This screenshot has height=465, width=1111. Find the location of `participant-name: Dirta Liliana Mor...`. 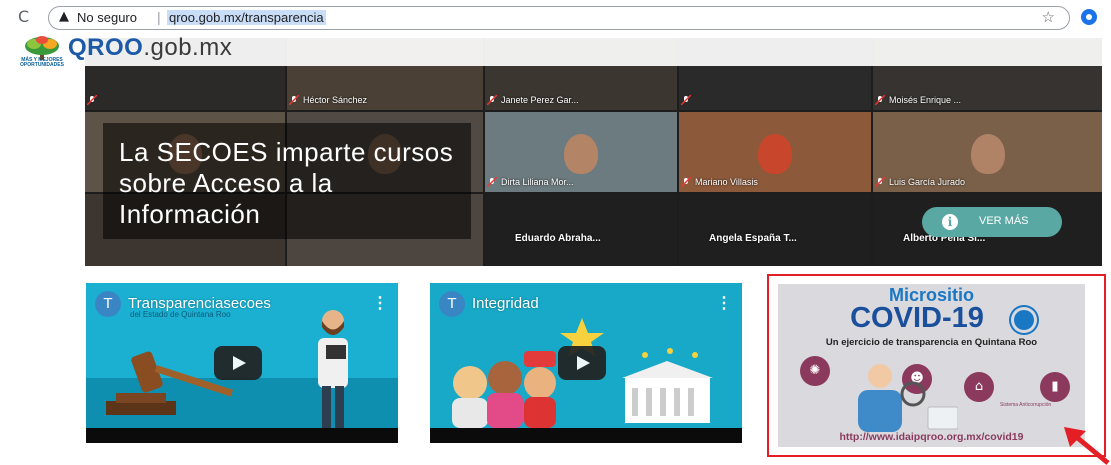

participant-name: Dirta Liliana Mor... is located at coordinates (537, 182).